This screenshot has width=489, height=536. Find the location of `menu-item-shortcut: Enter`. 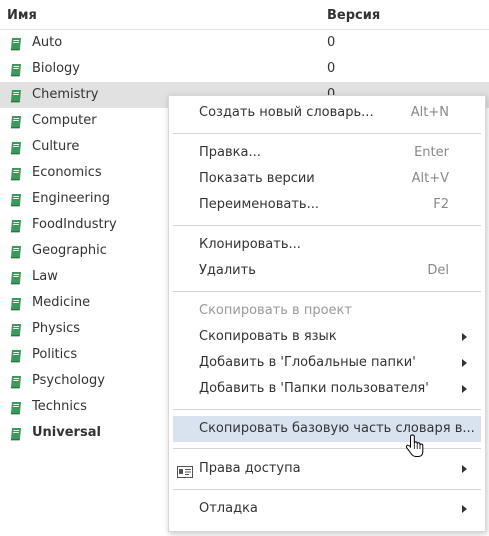

menu-item-shortcut: Enter is located at coordinates (431, 152).